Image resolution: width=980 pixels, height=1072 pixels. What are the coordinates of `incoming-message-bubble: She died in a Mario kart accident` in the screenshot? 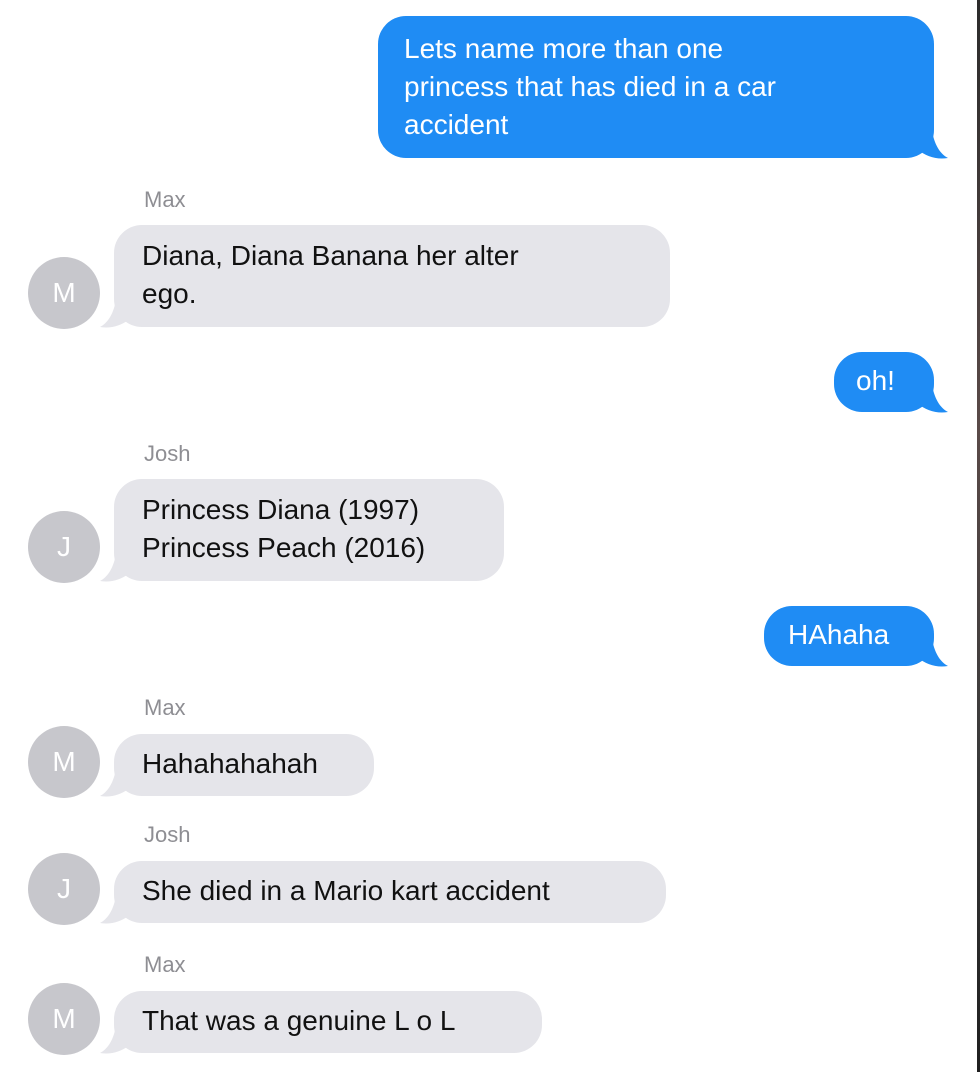 It's located at (390, 892).